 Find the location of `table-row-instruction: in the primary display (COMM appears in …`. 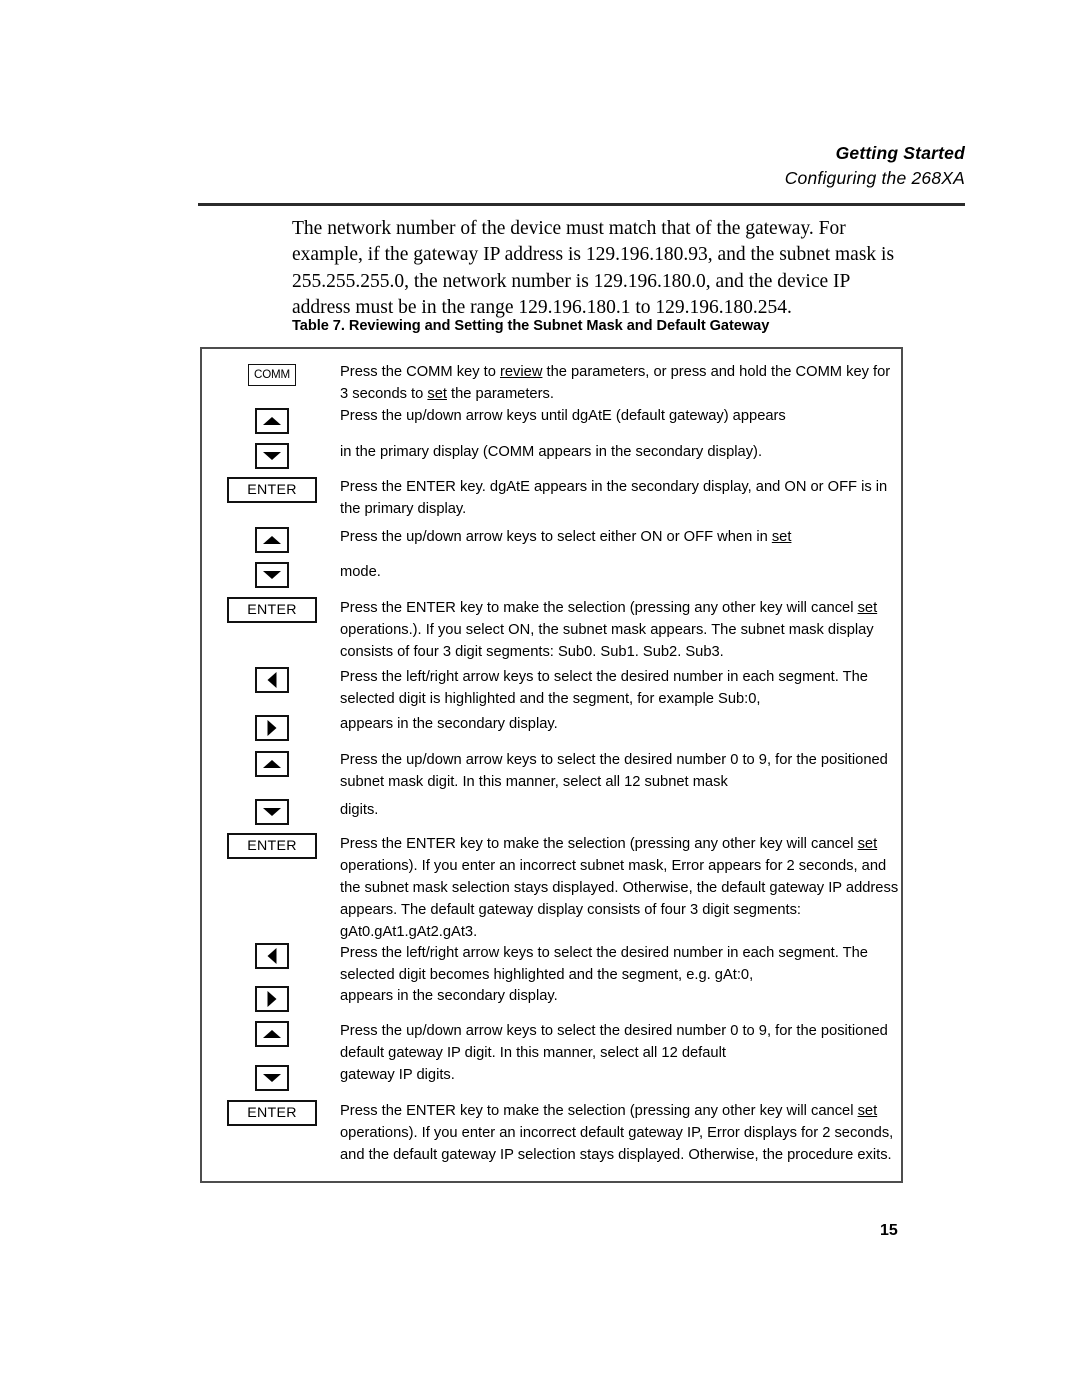

table-row-instruction: in the primary display (COMM appears in … is located at coordinates (551, 452).